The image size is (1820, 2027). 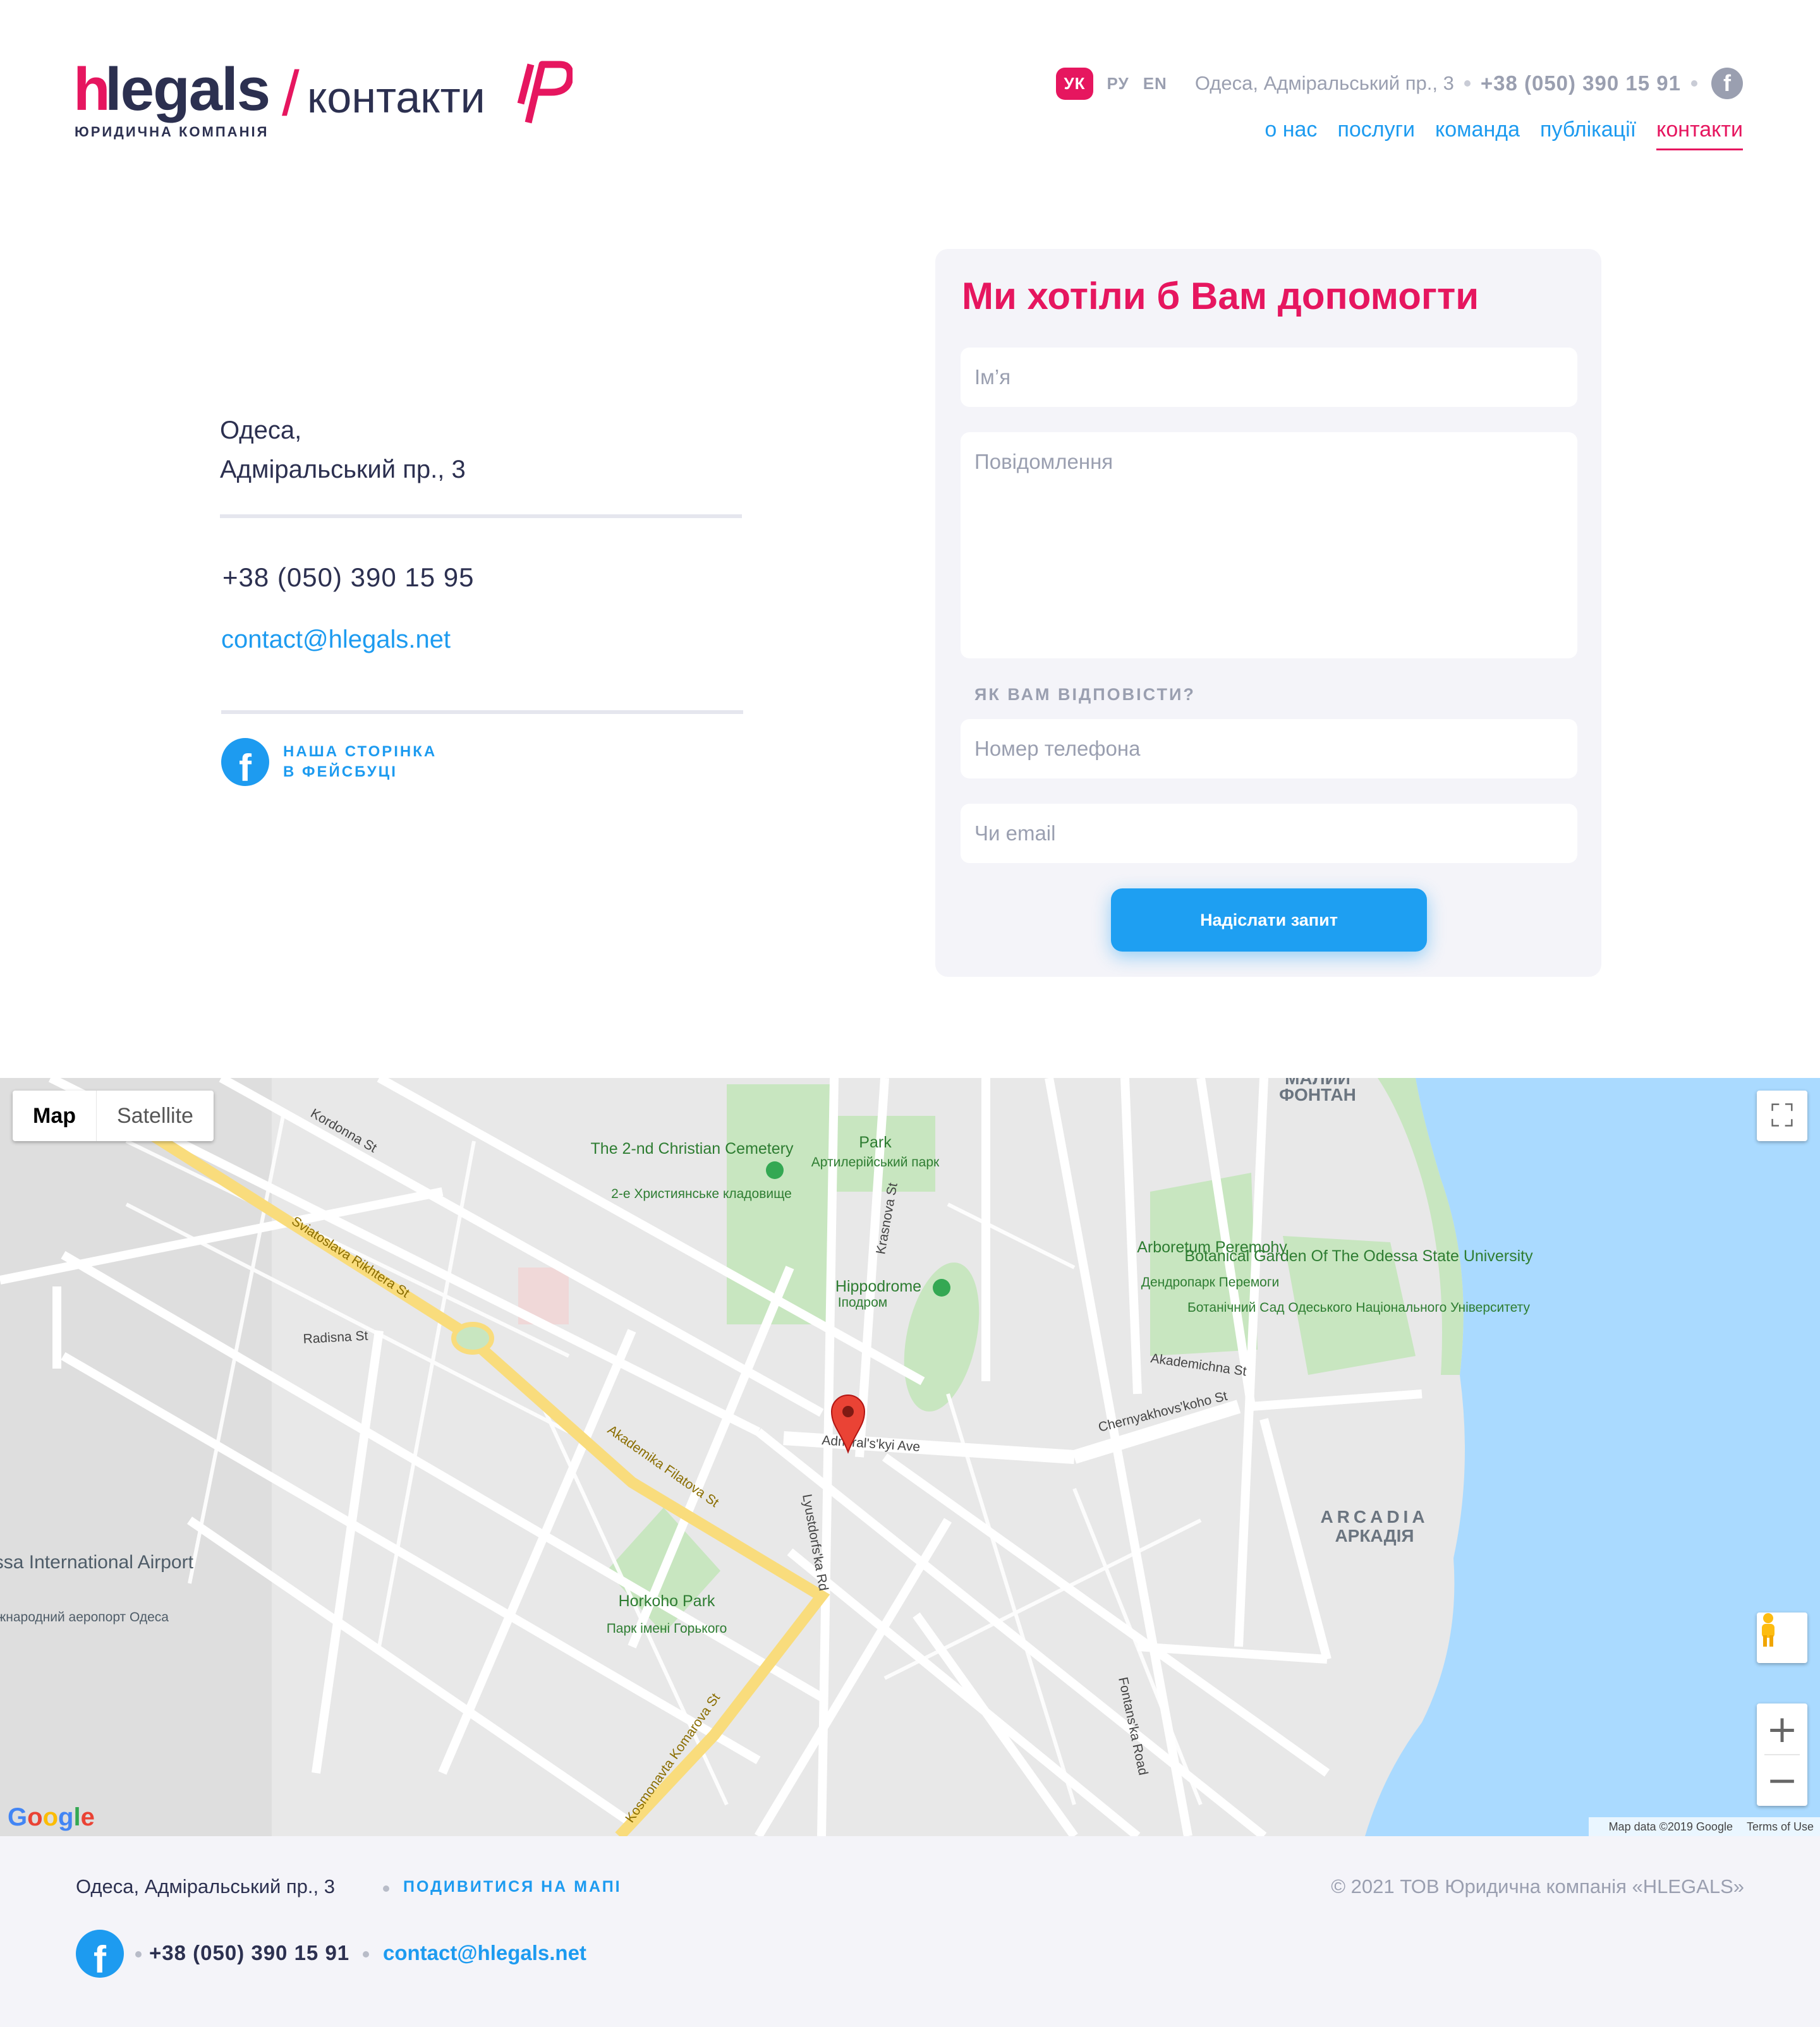 I want to click on footer-email: contact@hlegals.net, so click(x=484, y=1953).